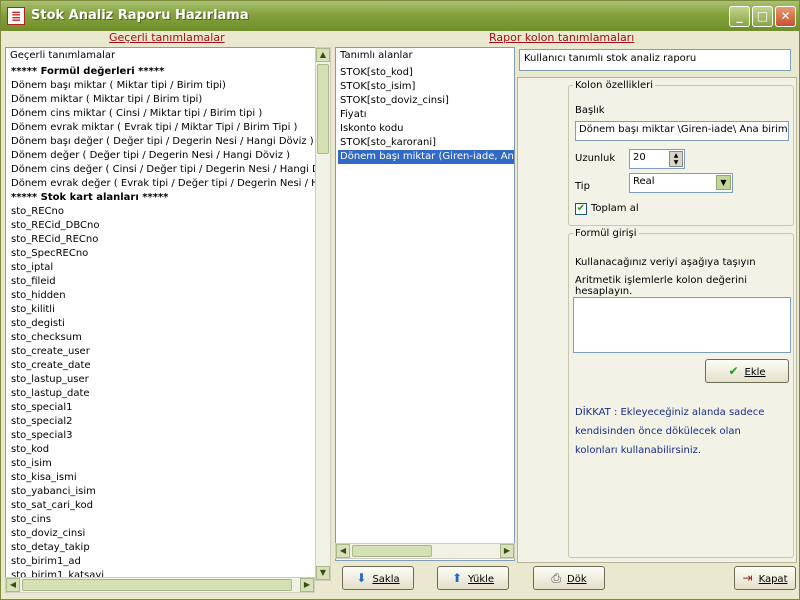 The width and height of the screenshot is (800, 600). I want to click on right-section-title: Rapor kolon tanımlamaları, so click(562, 37).